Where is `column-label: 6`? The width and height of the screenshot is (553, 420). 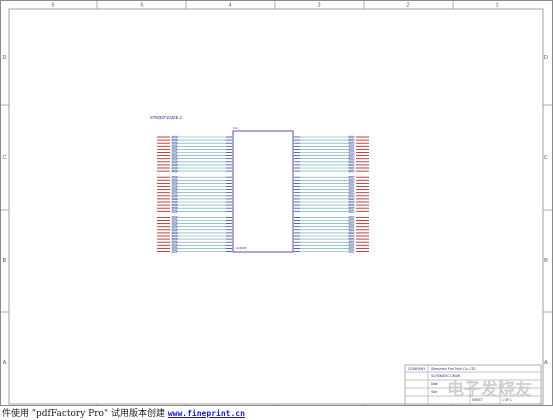
column-label: 6 is located at coordinates (52, 6).